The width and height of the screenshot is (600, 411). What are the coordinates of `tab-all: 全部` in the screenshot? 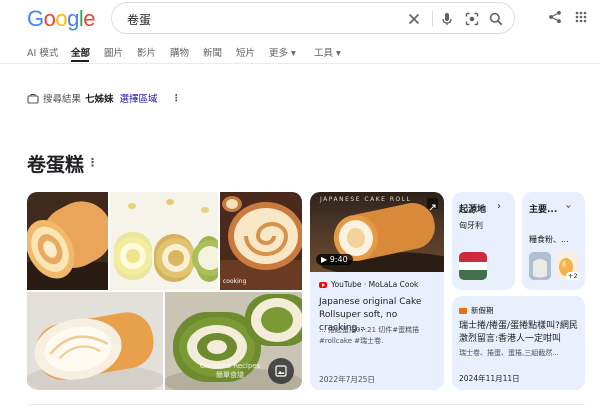 It's located at (80, 52).